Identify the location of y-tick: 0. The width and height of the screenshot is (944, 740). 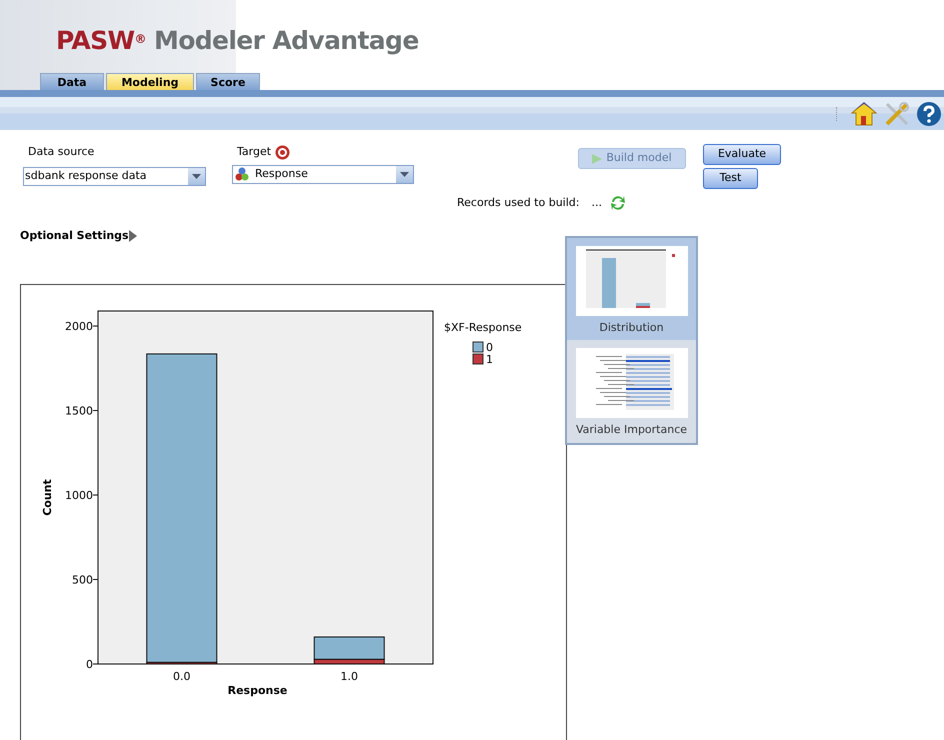
(92, 664).